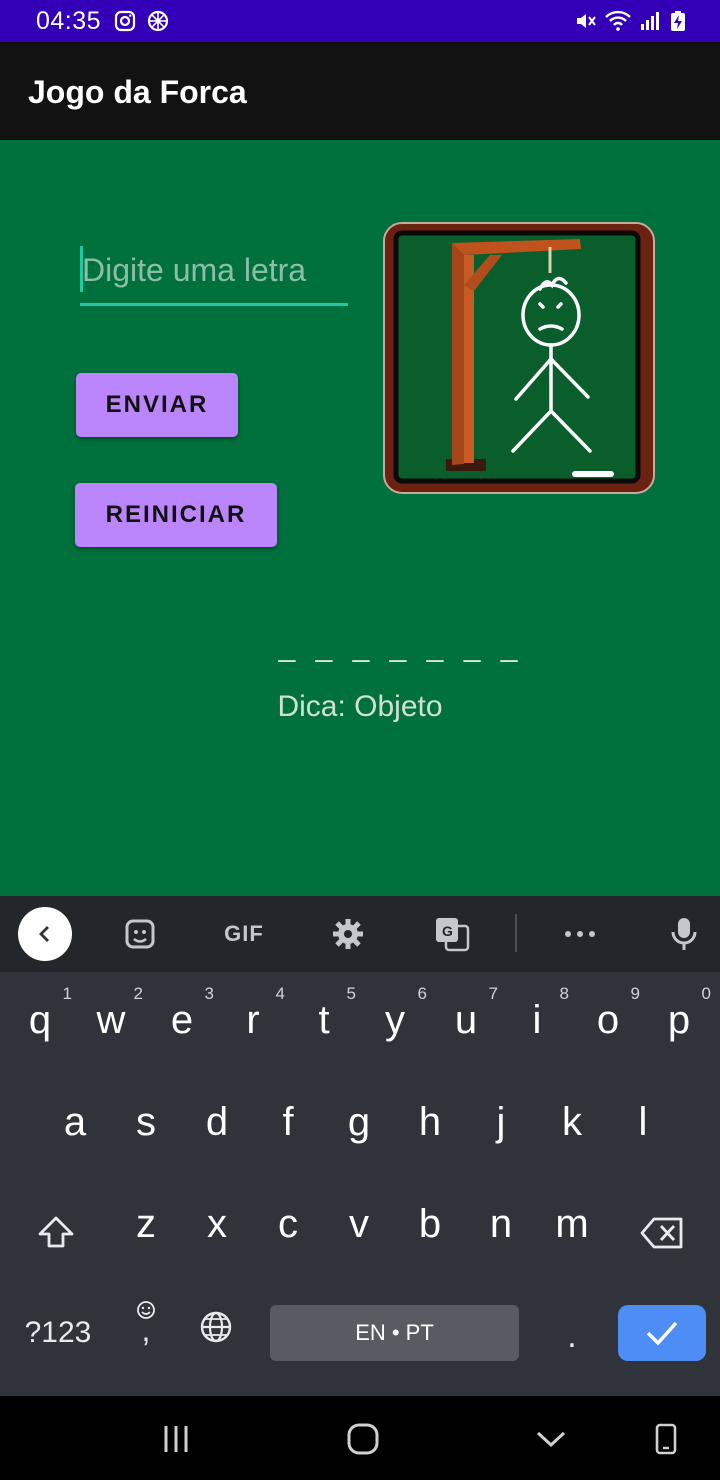 Image resolution: width=720 pixels, height=1480 pixels. What do you see at coordinates (359, 1122) in the screenshot?
I see `key-label: g` at bounding box center [359, 1122].